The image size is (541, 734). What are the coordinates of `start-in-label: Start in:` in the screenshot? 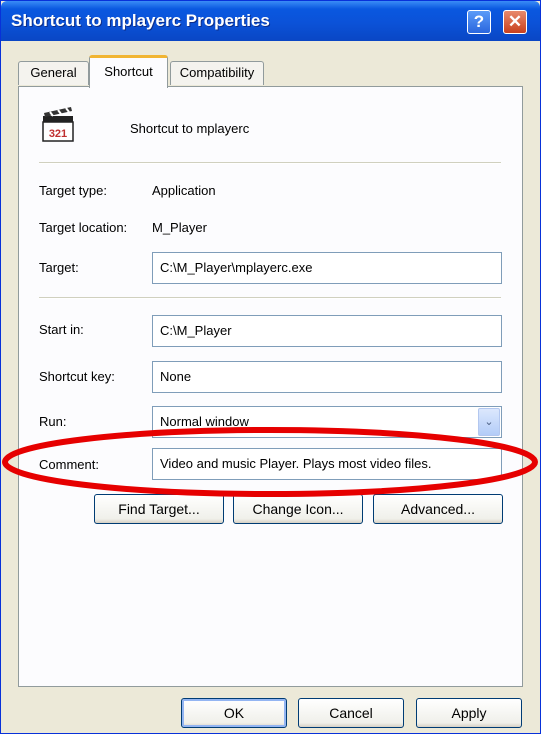 It's located at (61, 329).